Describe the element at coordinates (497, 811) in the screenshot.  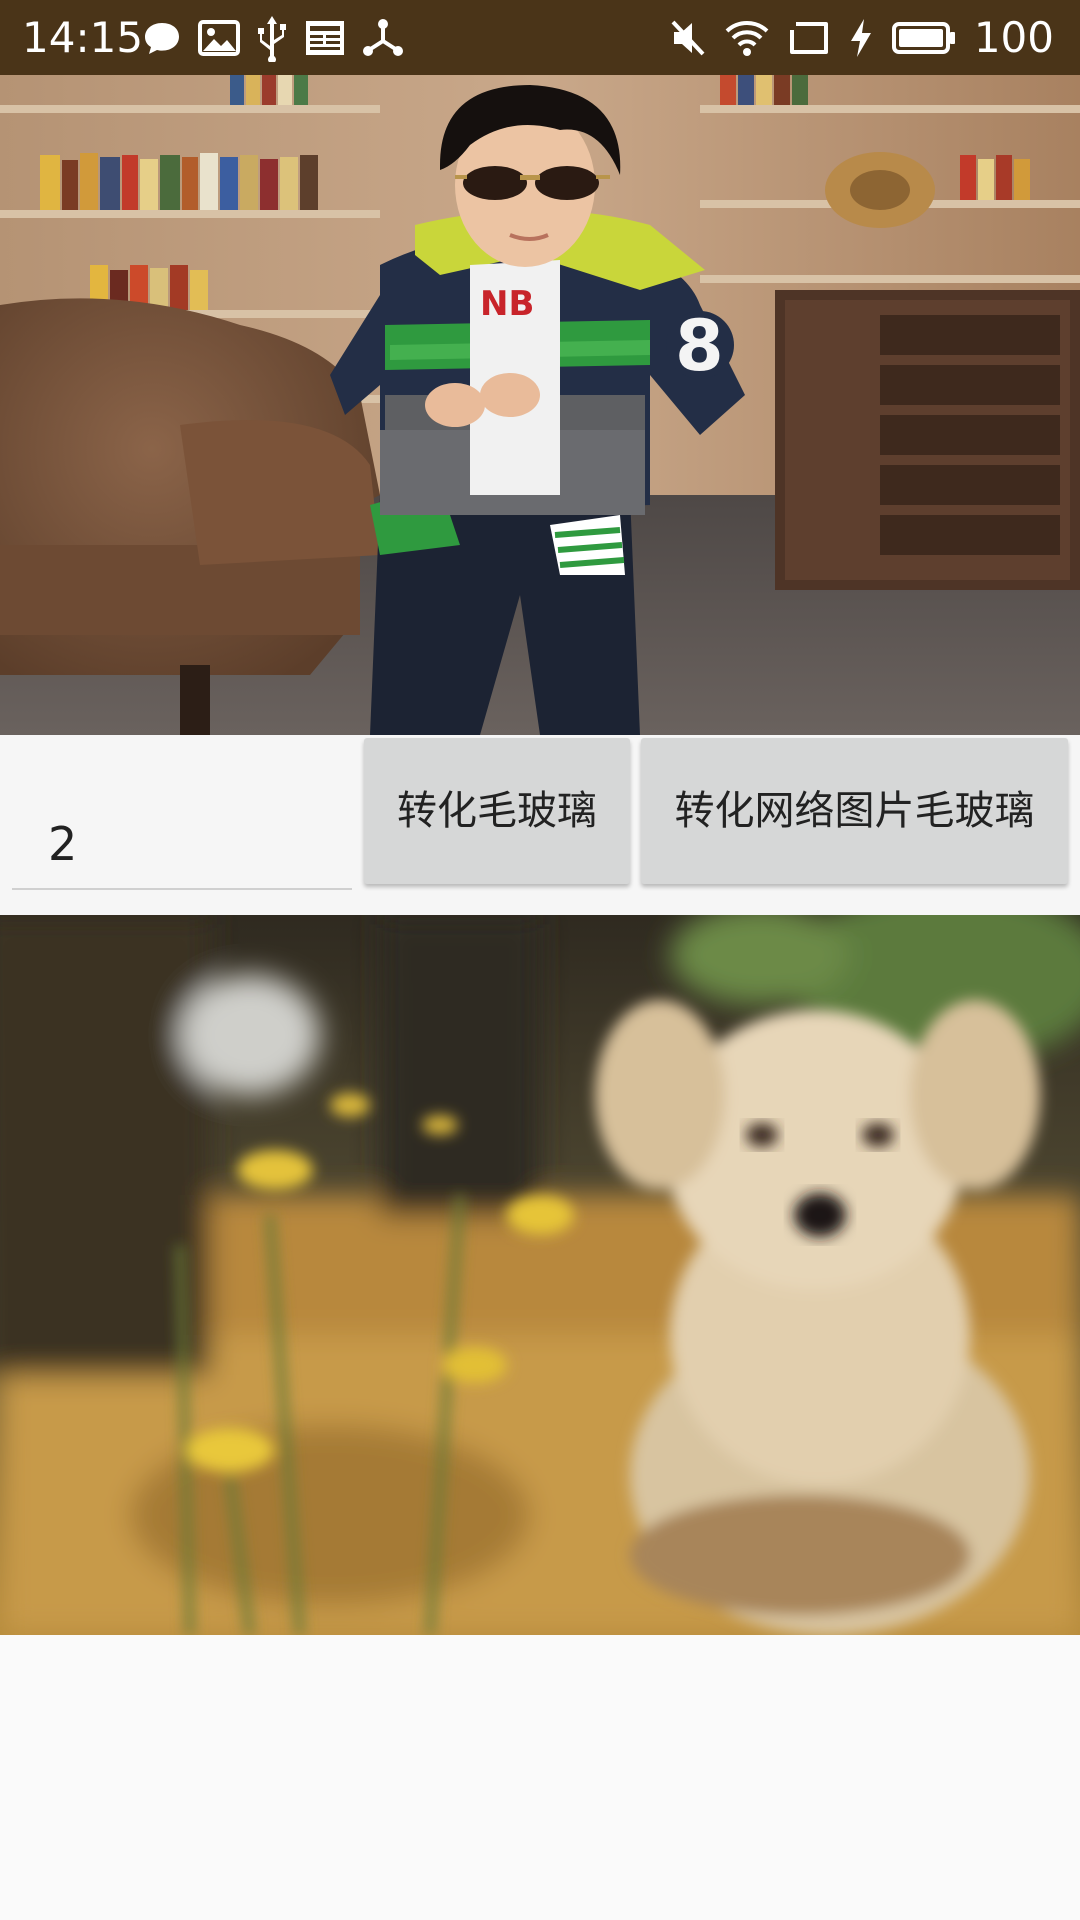
I see `convert-blur-button: 转化毛玻璃` at that location.